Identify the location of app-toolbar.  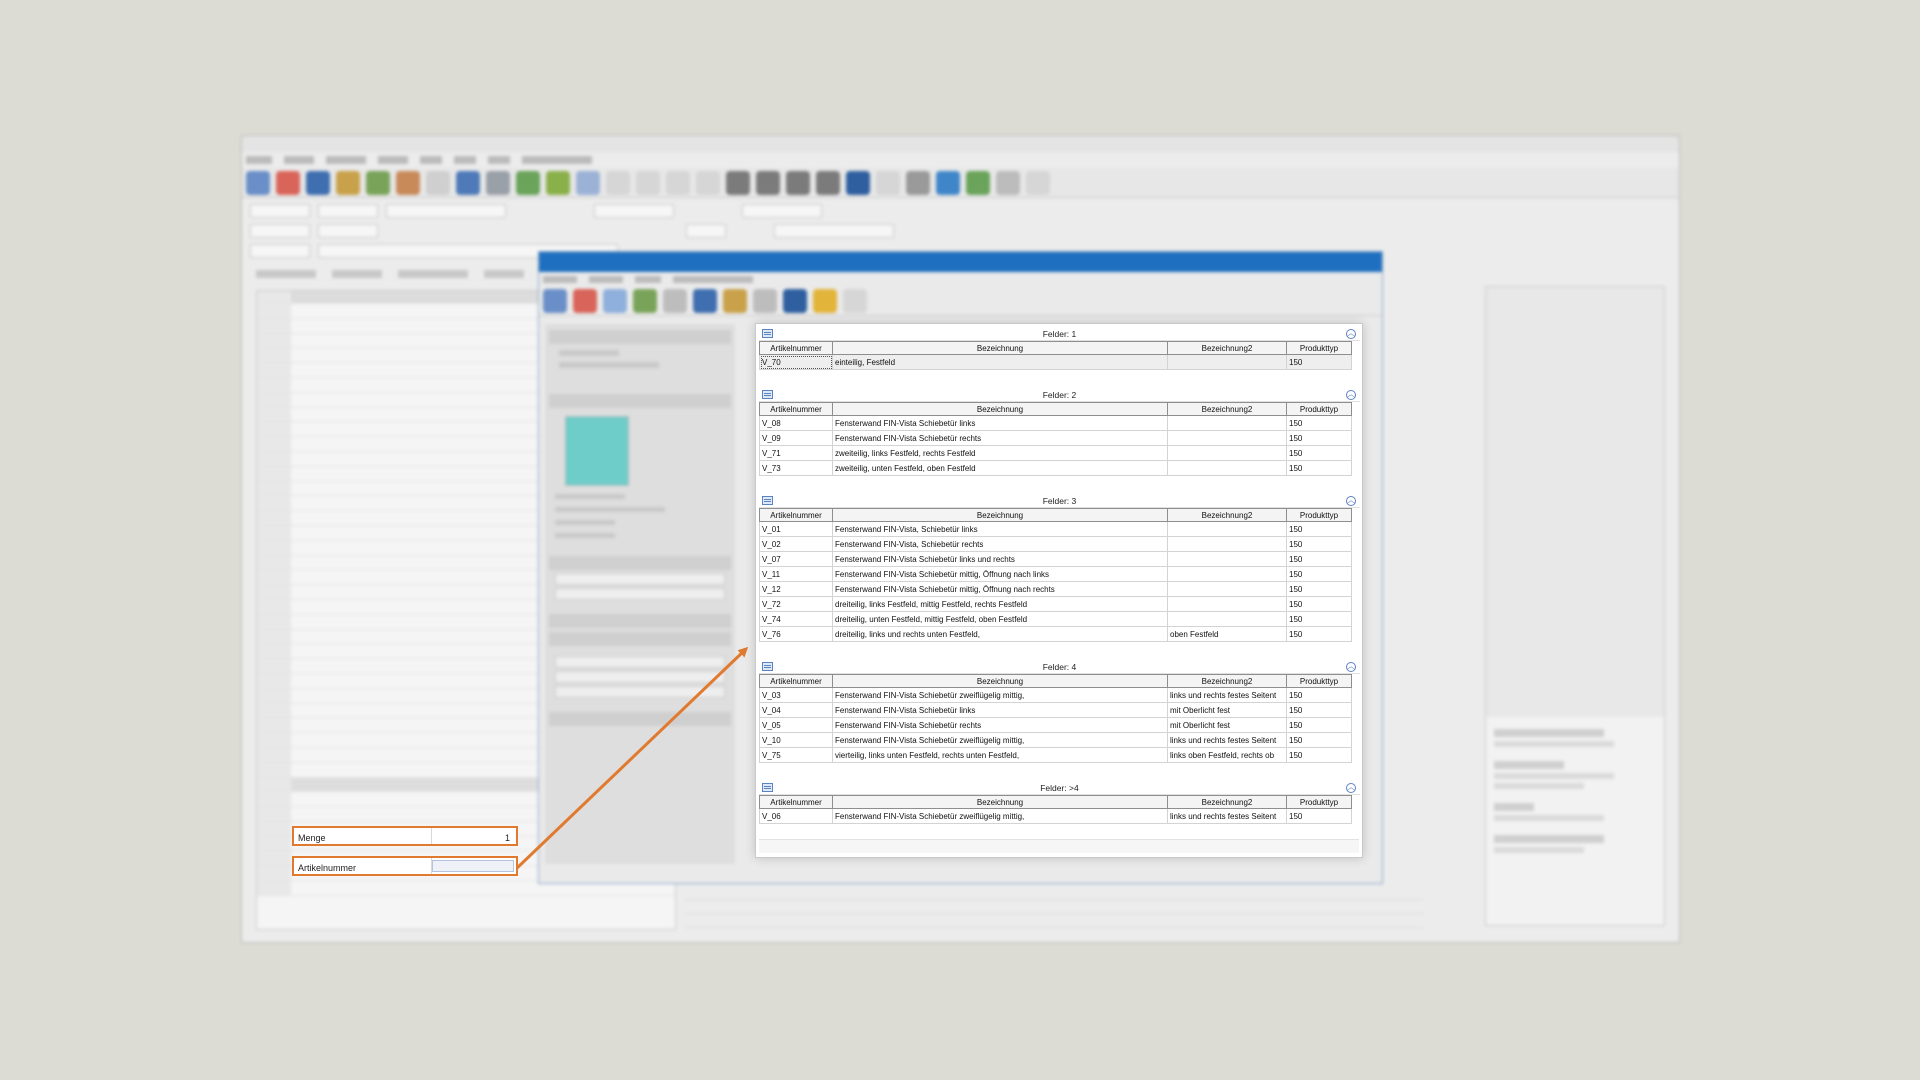
(960, 183).